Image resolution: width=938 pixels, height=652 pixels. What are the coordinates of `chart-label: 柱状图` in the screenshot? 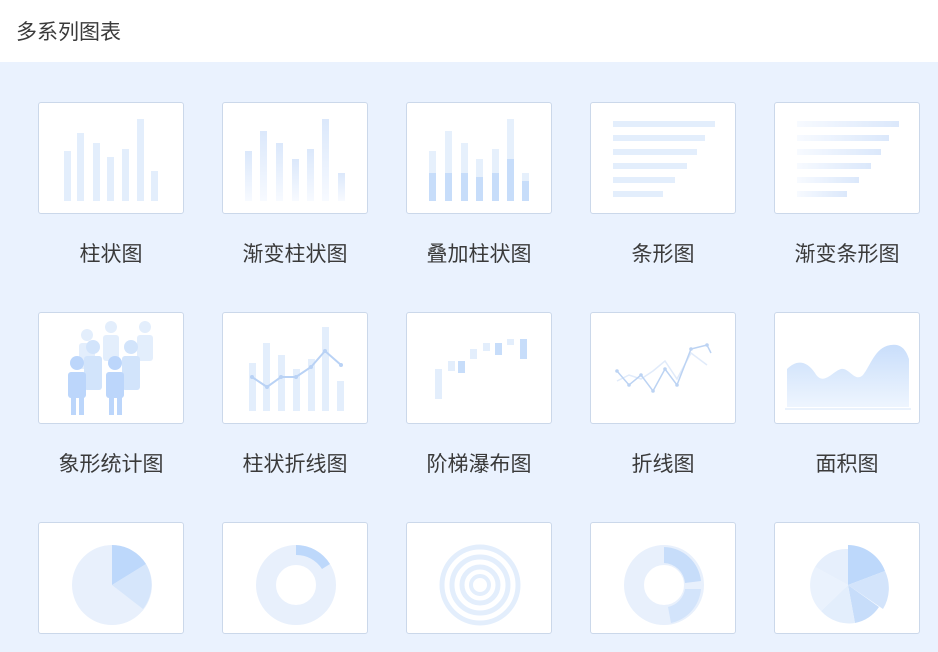 It's located at (111, 254).